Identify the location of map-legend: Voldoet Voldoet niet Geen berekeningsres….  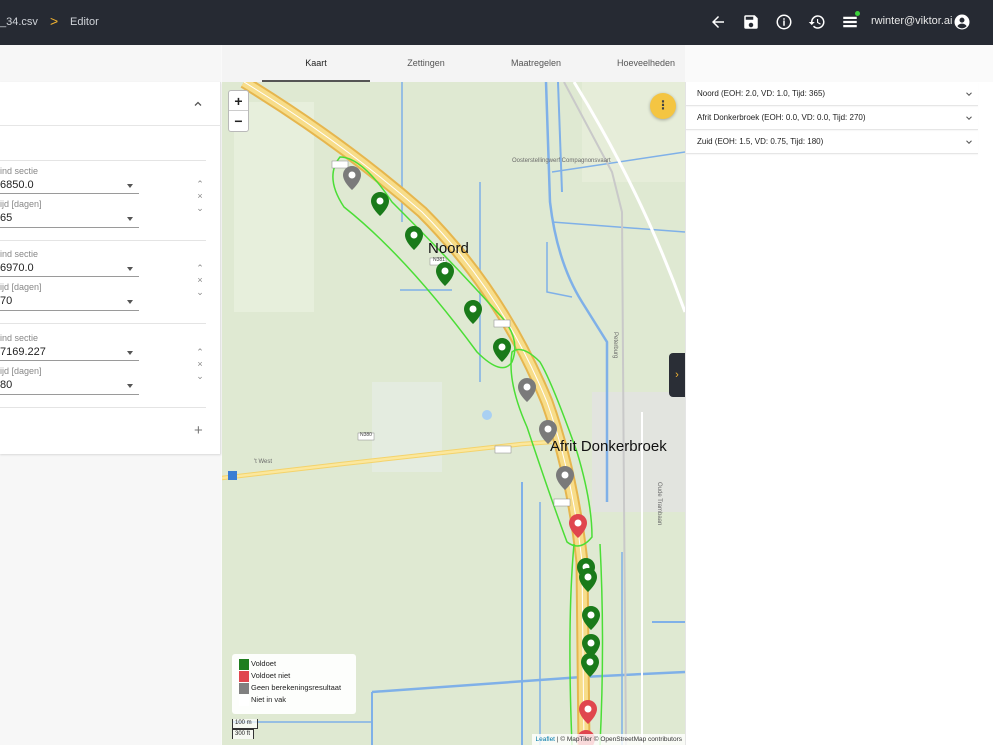
(294, 684).